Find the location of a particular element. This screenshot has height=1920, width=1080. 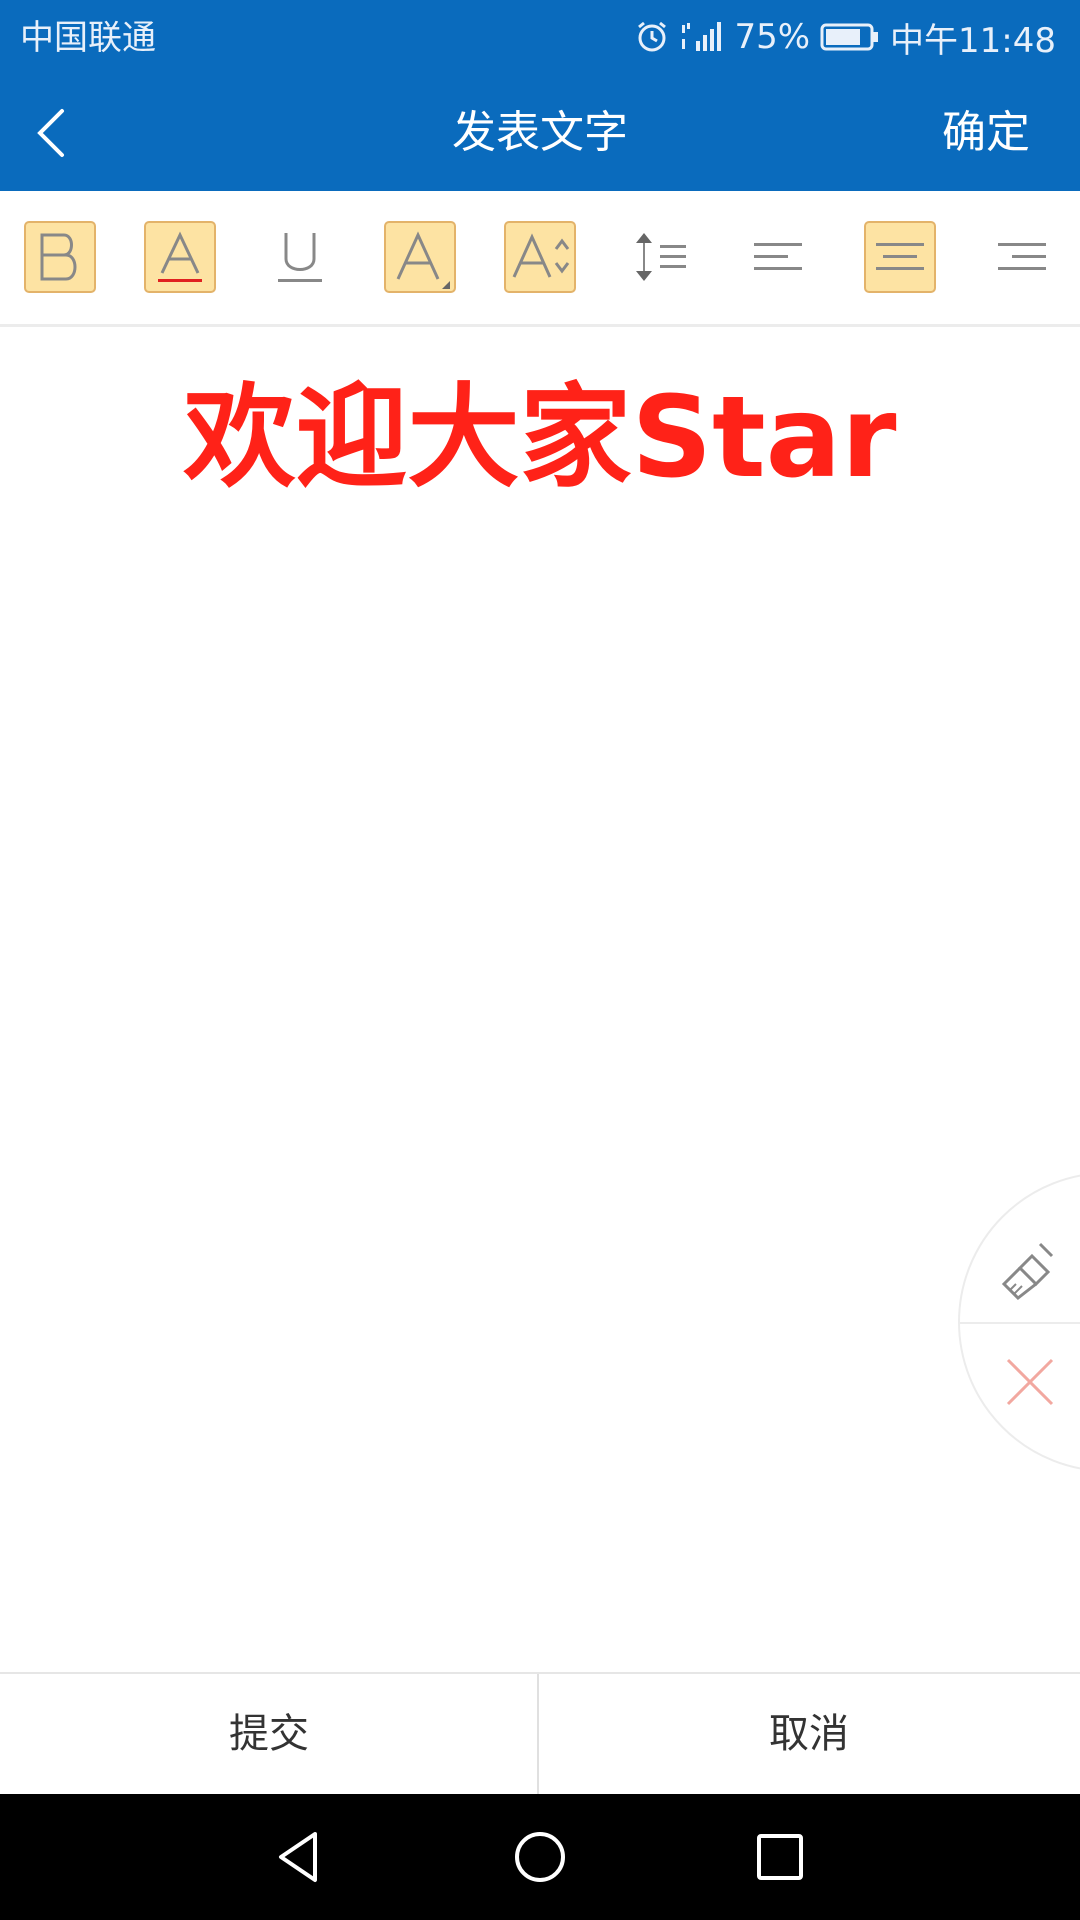

nav-recents-button is located at coordinates (780, 1857).